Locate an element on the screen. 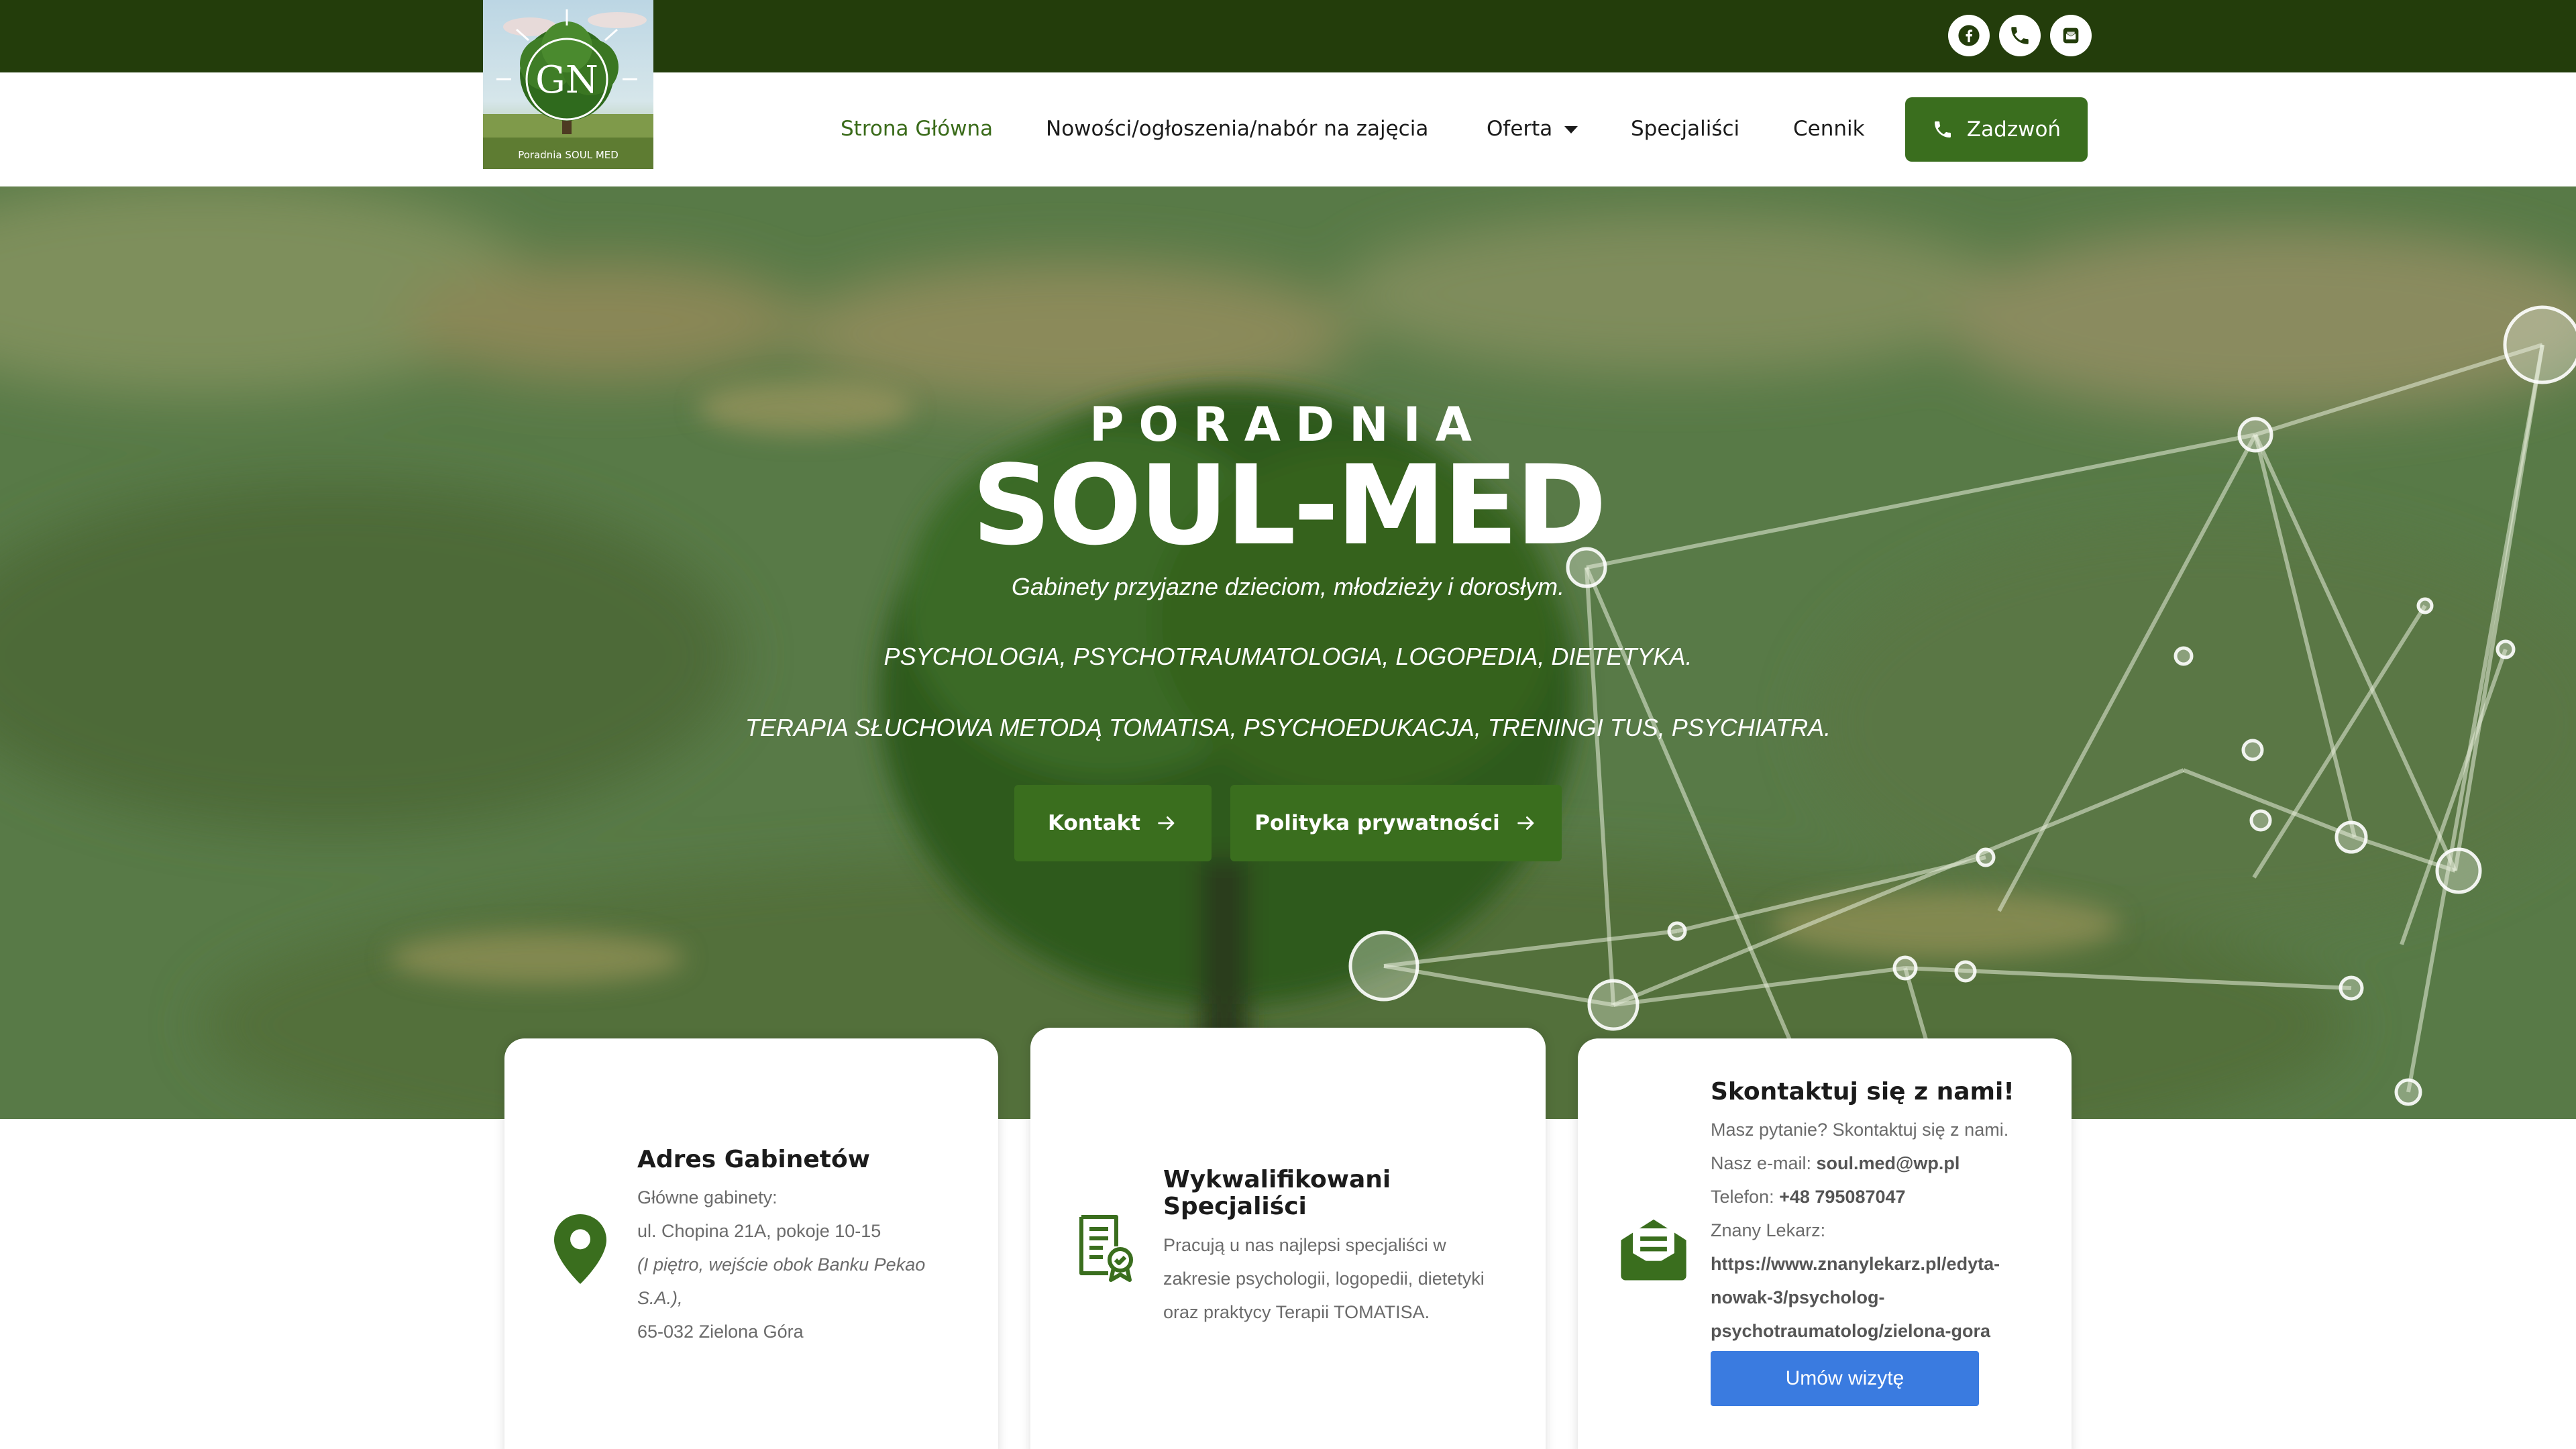 Image resolution: width=2576 pixels, height=1449 pixels. call-button-label: Zadzwoń is located at coordinates (2013, 129).